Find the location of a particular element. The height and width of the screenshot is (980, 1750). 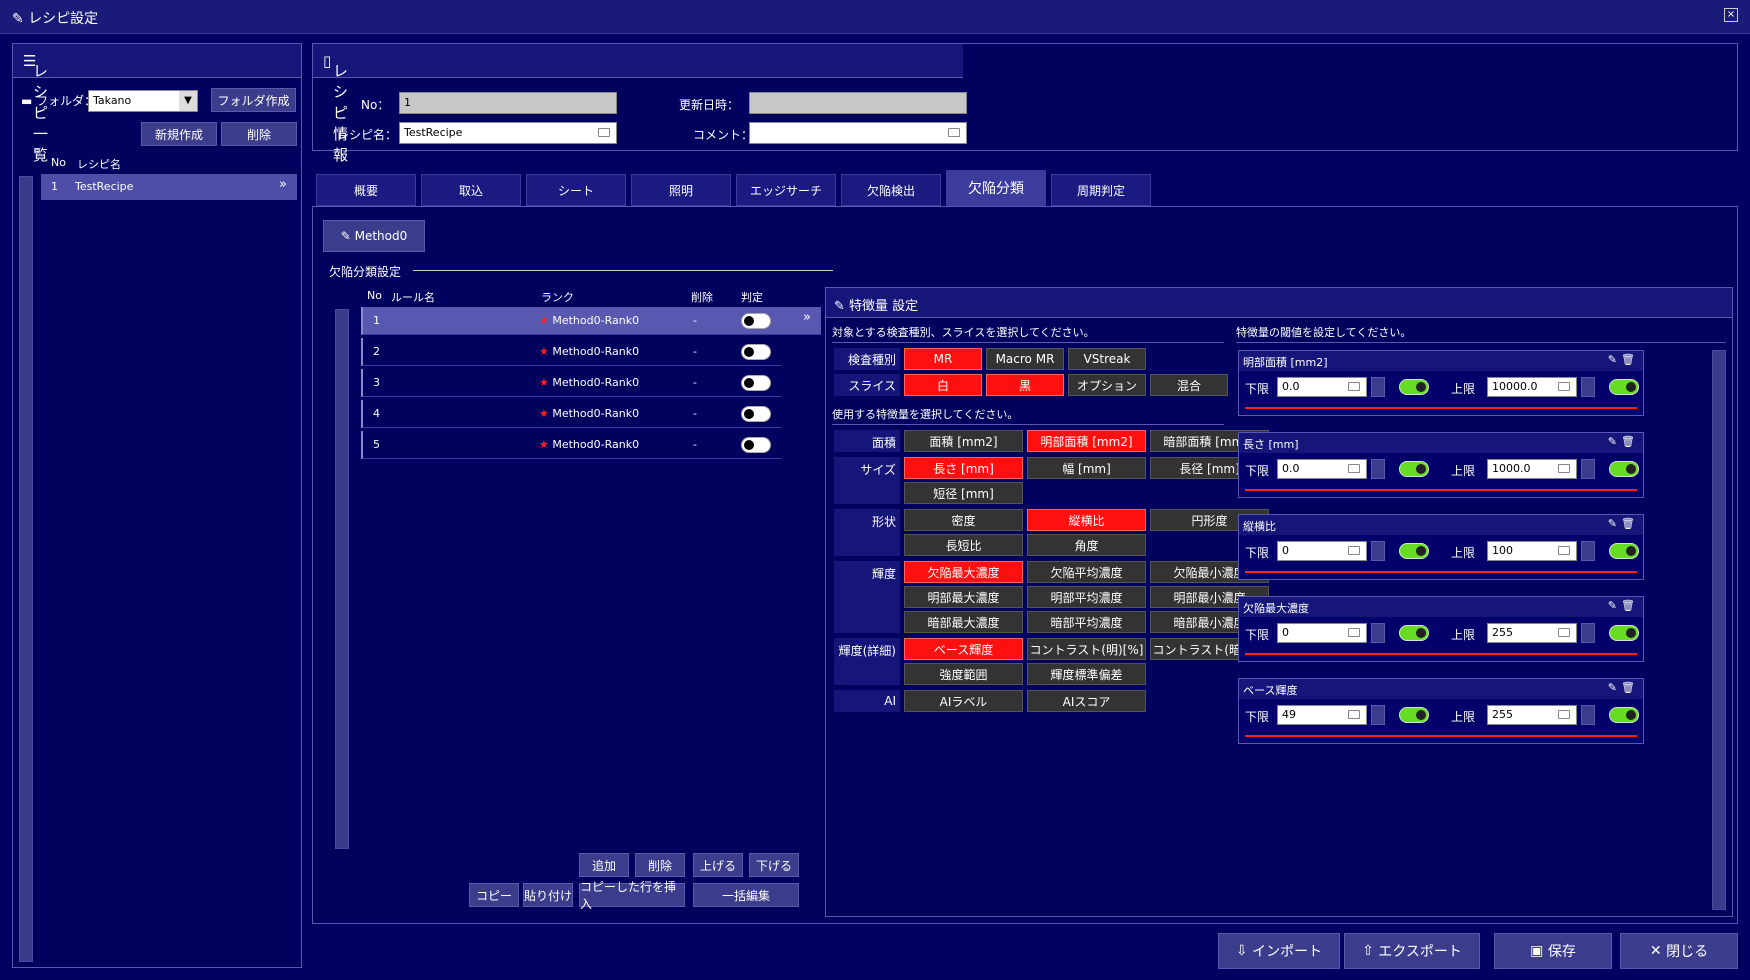

chevron-right-icon: » is located at coordinates (283, 184).